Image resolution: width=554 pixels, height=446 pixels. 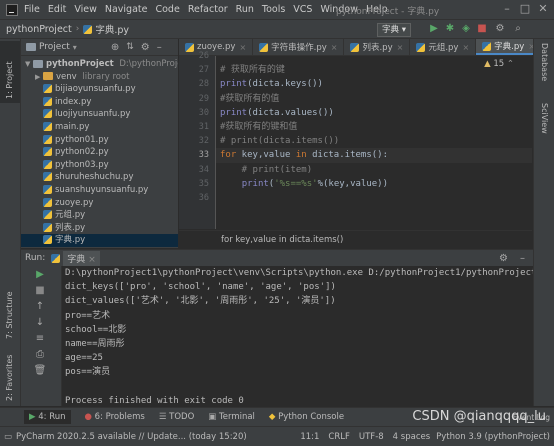 What do you see at coordinates (99, 152) in the screenshot?
I see `tree-file: python02.py` at bounding box center [99, 152].